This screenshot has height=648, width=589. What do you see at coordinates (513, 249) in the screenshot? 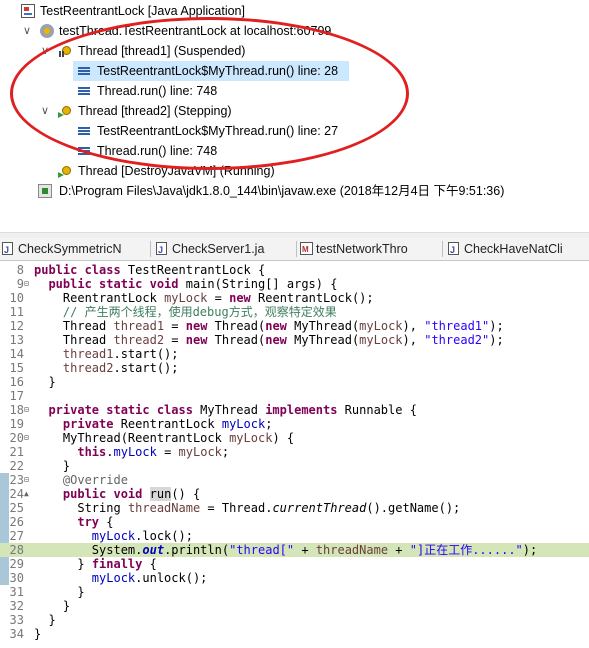
I see `tab-label: CheckHaveNatCli` at bounding box center [513, 249].